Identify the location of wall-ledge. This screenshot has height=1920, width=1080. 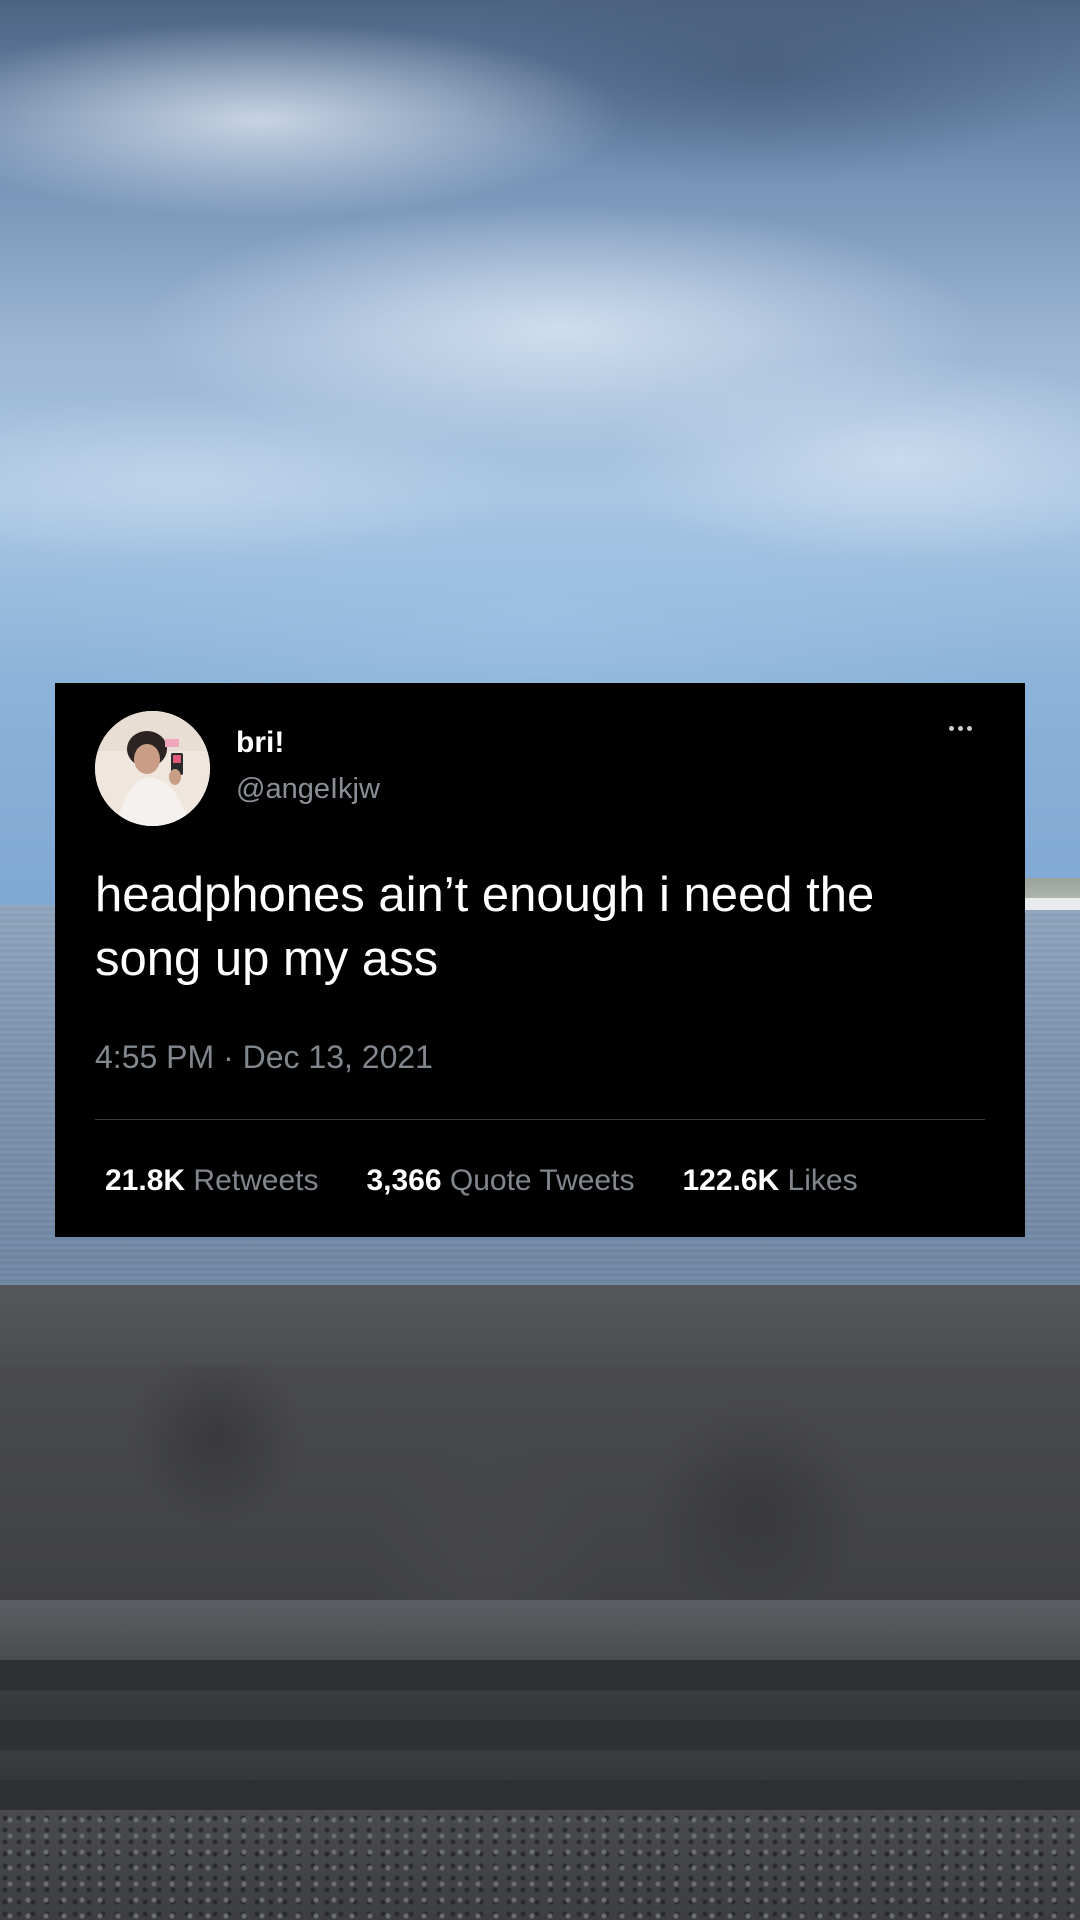
(540, 1630).